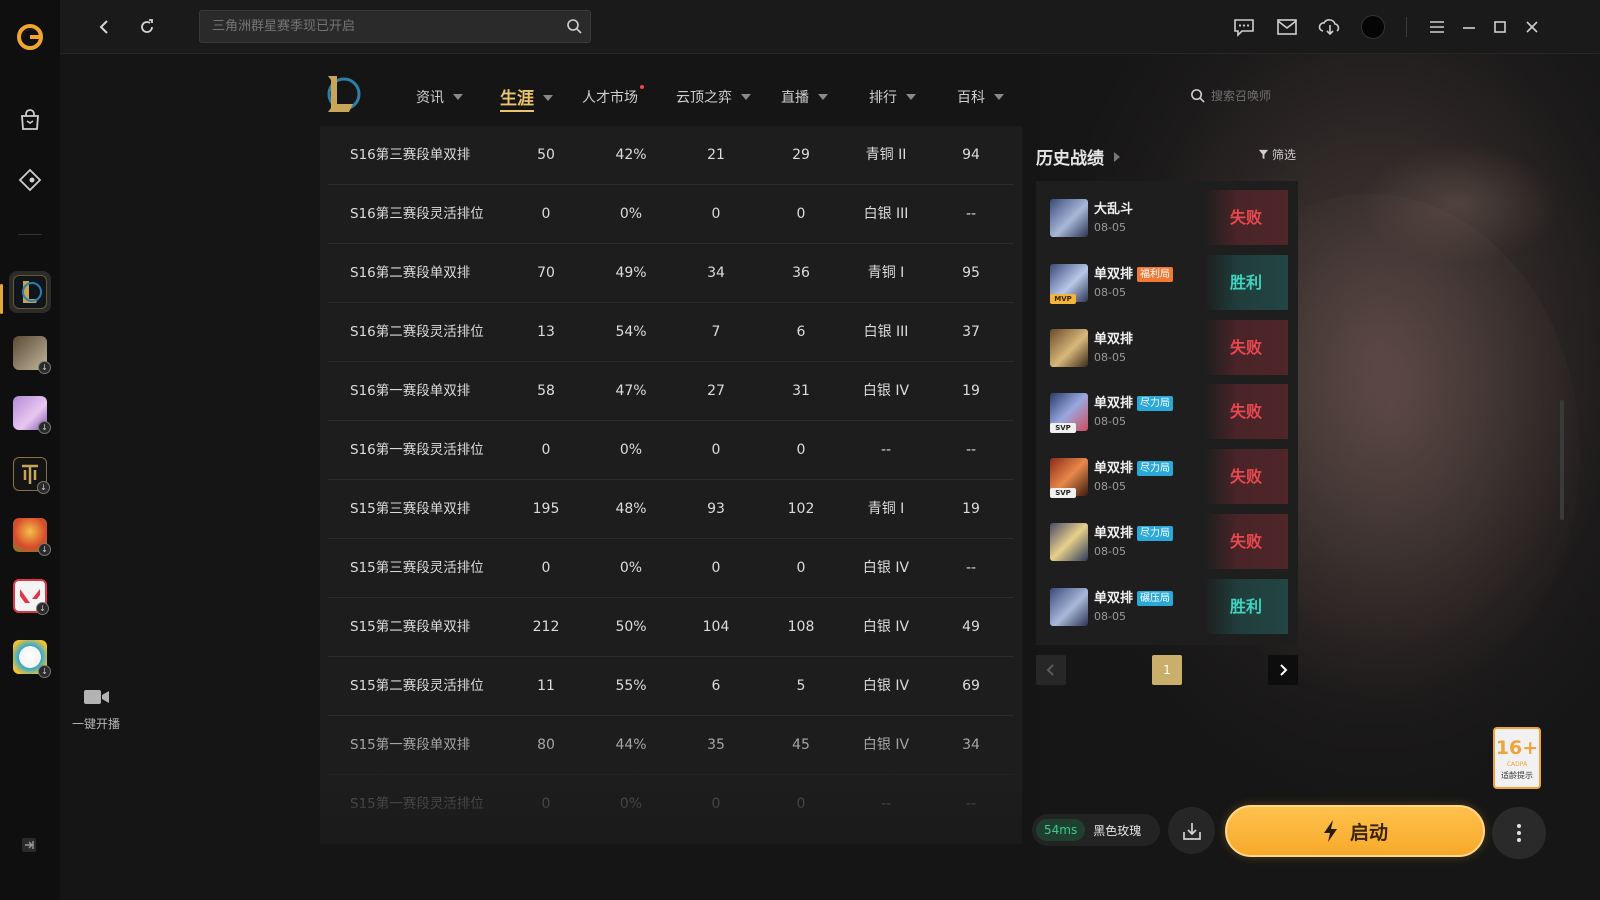 This screenshot has width=1600, height=900. I want to click on maximize-button, so click(1500, 27).